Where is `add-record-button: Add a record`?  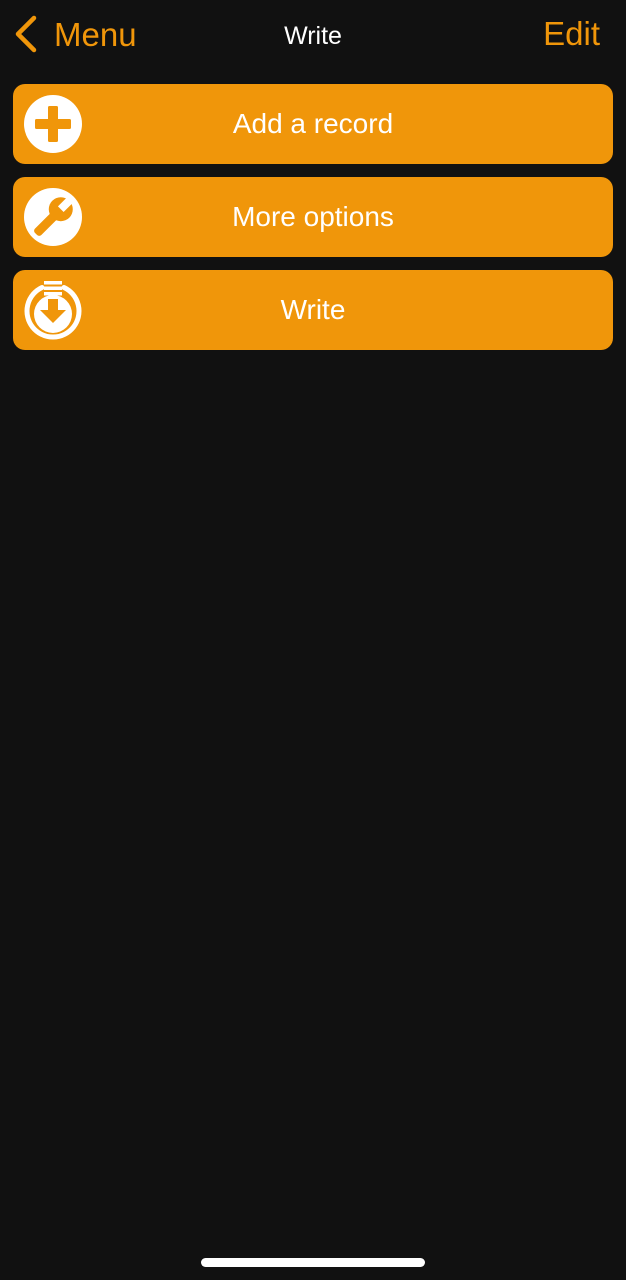 add-record-button: Add a record is located at coordinates (313, 124).